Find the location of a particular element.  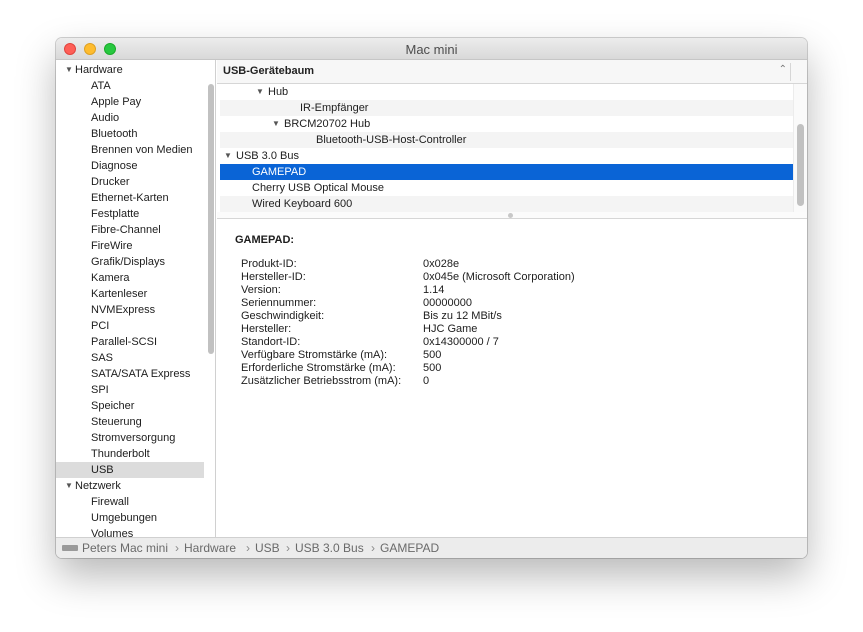

sidebar-item-label: NVMExpress is located at coordinates (123, 310).